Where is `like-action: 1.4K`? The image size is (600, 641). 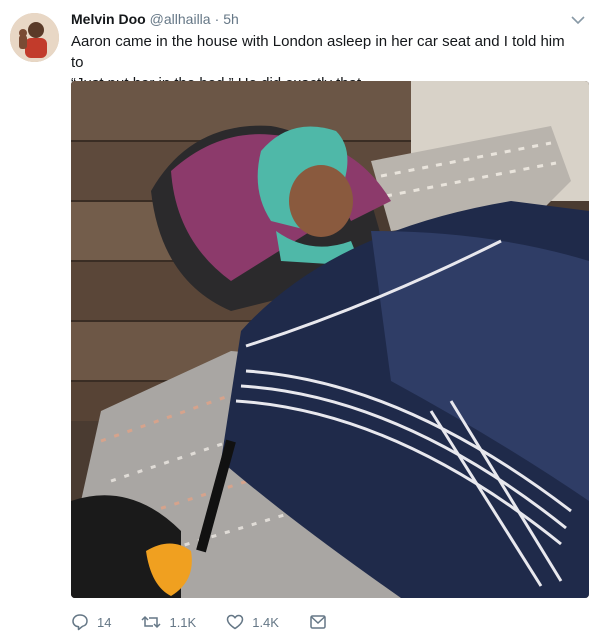 like-action: 1.4K is located at coordinates (252, 622).